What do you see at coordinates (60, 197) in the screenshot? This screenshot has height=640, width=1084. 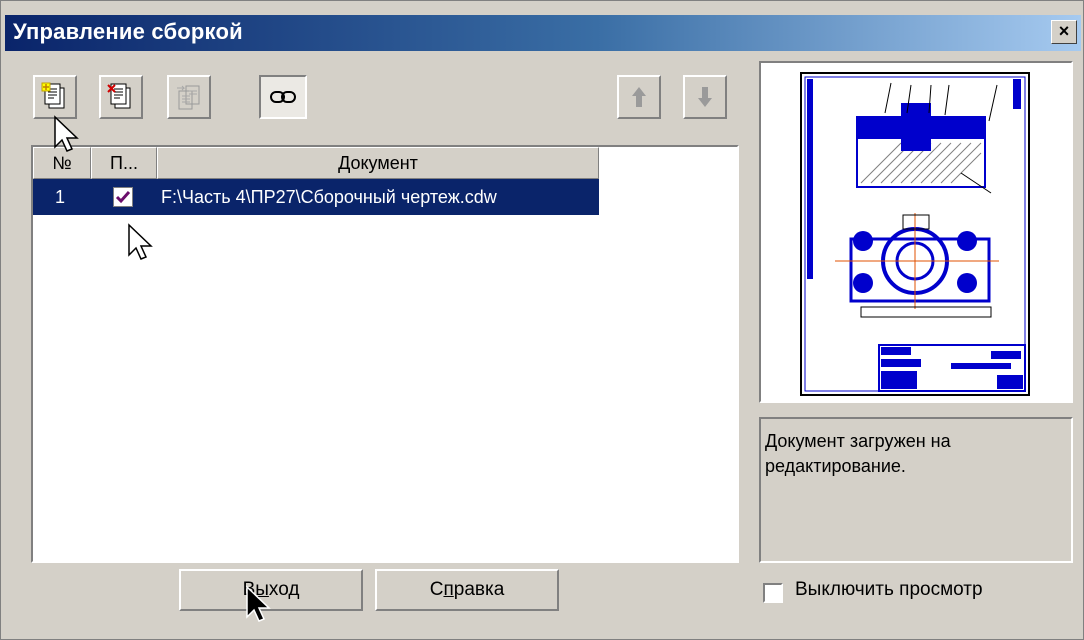 I see `row-number: 1` at bounding box center [60, 197].